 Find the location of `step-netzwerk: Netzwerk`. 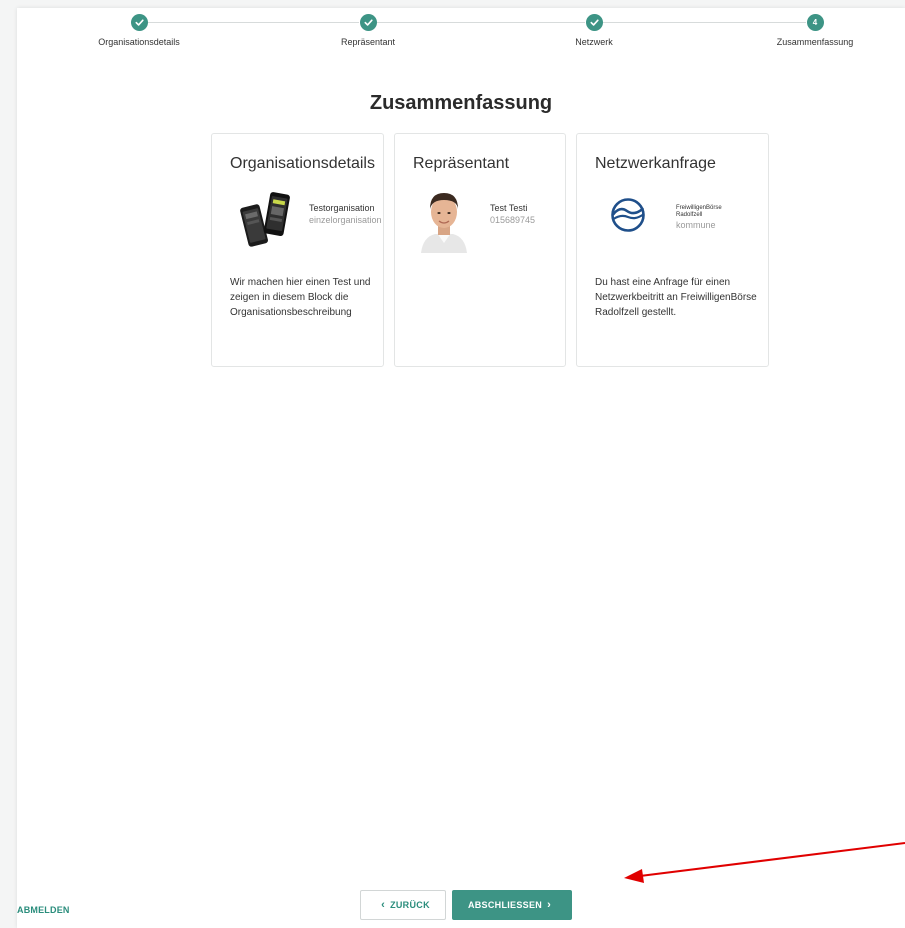

step-netzwerk: Netzwerk is located at coordinates (594, 30).